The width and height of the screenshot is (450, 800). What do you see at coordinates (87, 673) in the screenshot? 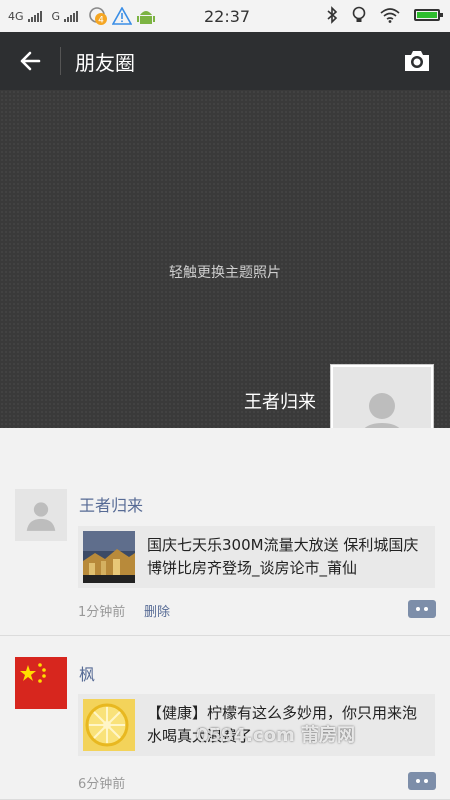
I see `post-author: 枫` at bounding box center [87, 673].